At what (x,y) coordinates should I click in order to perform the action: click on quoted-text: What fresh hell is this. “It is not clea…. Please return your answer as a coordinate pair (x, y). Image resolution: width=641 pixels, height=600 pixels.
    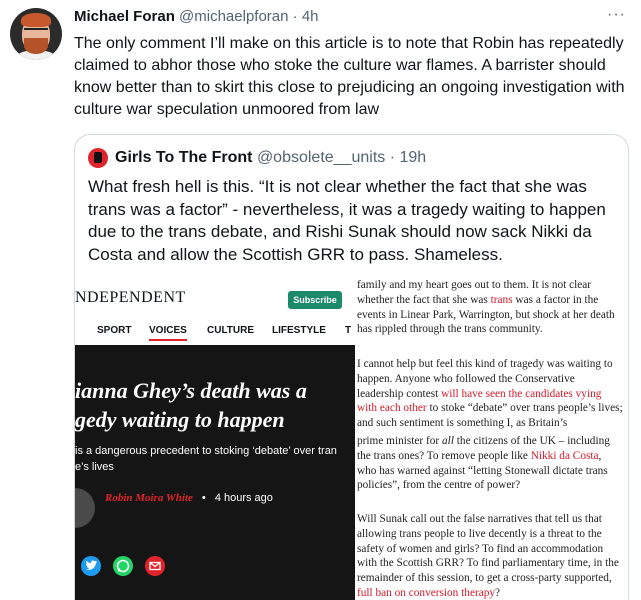
    Looking at the image, I should click on (347, 220).